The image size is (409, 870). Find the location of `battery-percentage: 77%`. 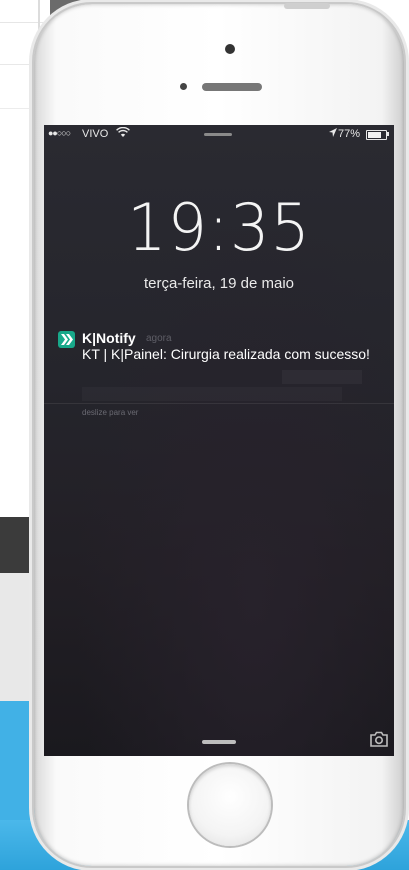

battery-percentage: 77% is located at coordinates (349, 134).